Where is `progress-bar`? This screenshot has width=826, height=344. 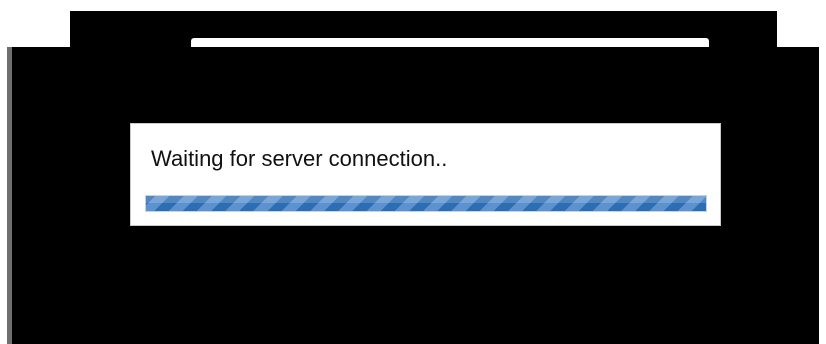 progress-bar is located at coordinates (426, 203).